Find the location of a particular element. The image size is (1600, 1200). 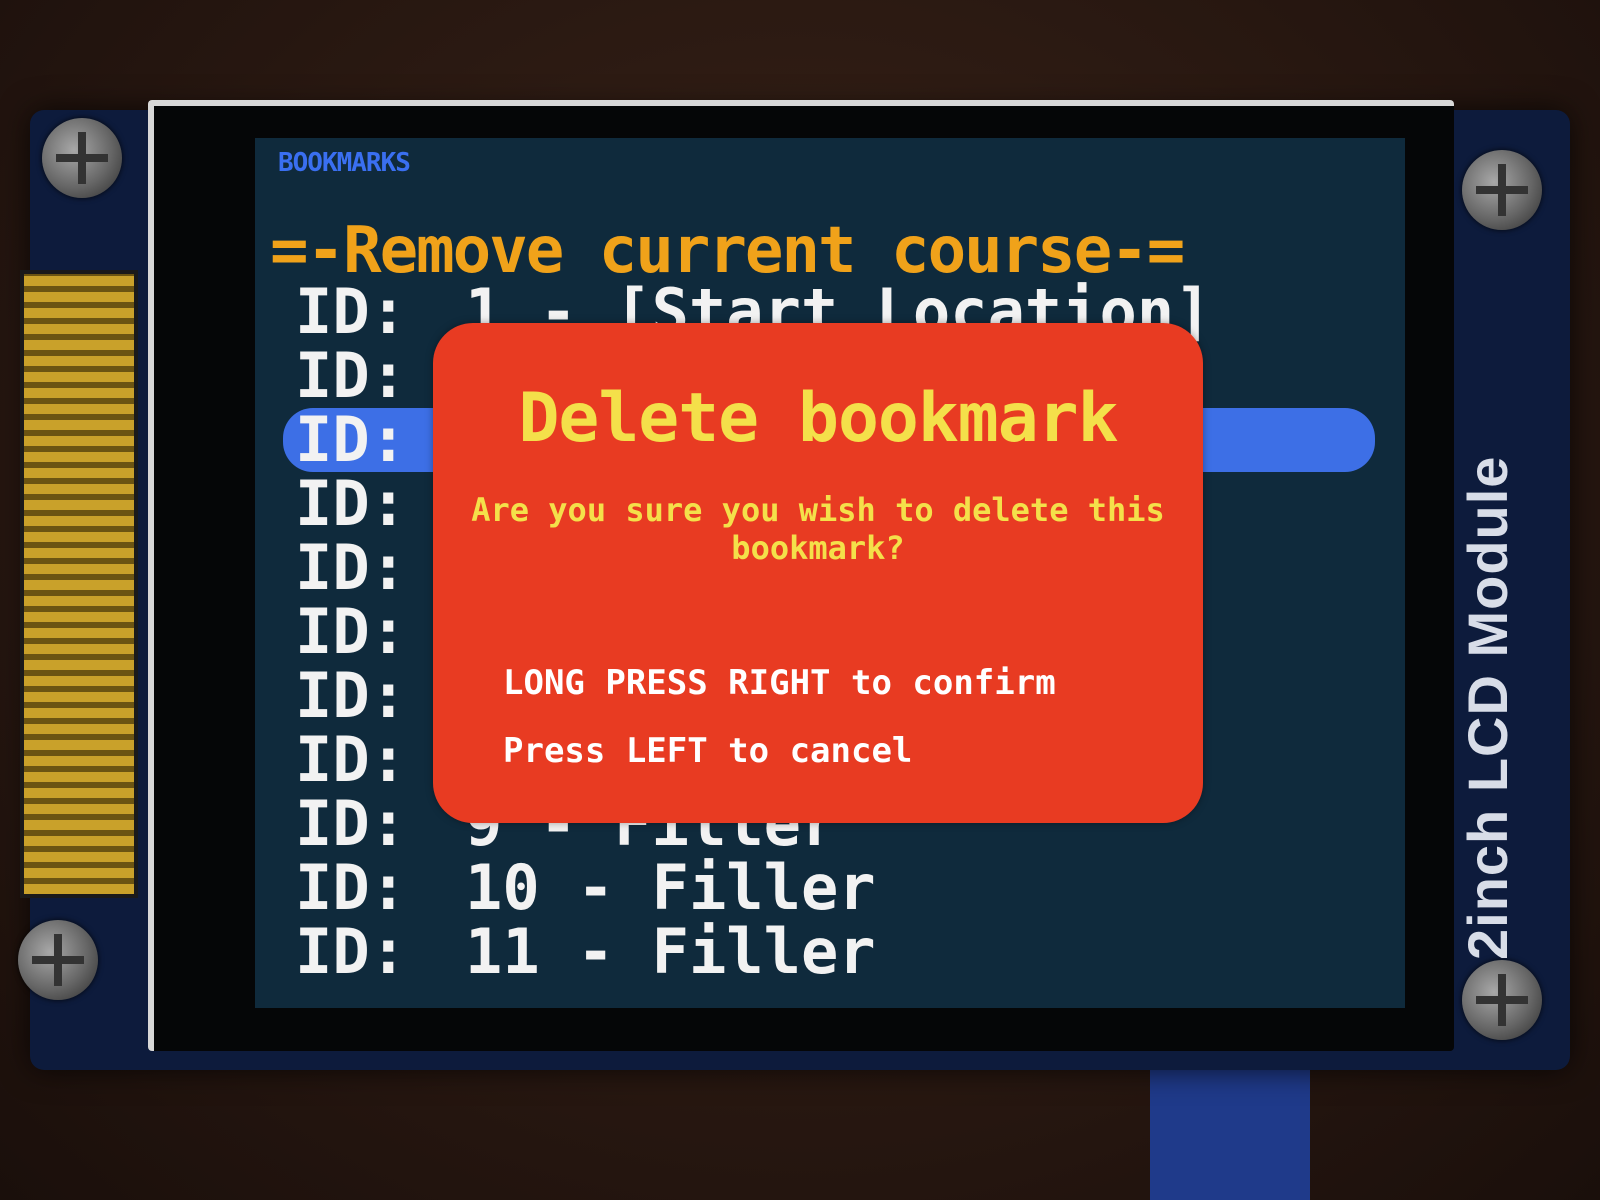

app-title: BOOKMARKS is located at coordinates (344, 163).